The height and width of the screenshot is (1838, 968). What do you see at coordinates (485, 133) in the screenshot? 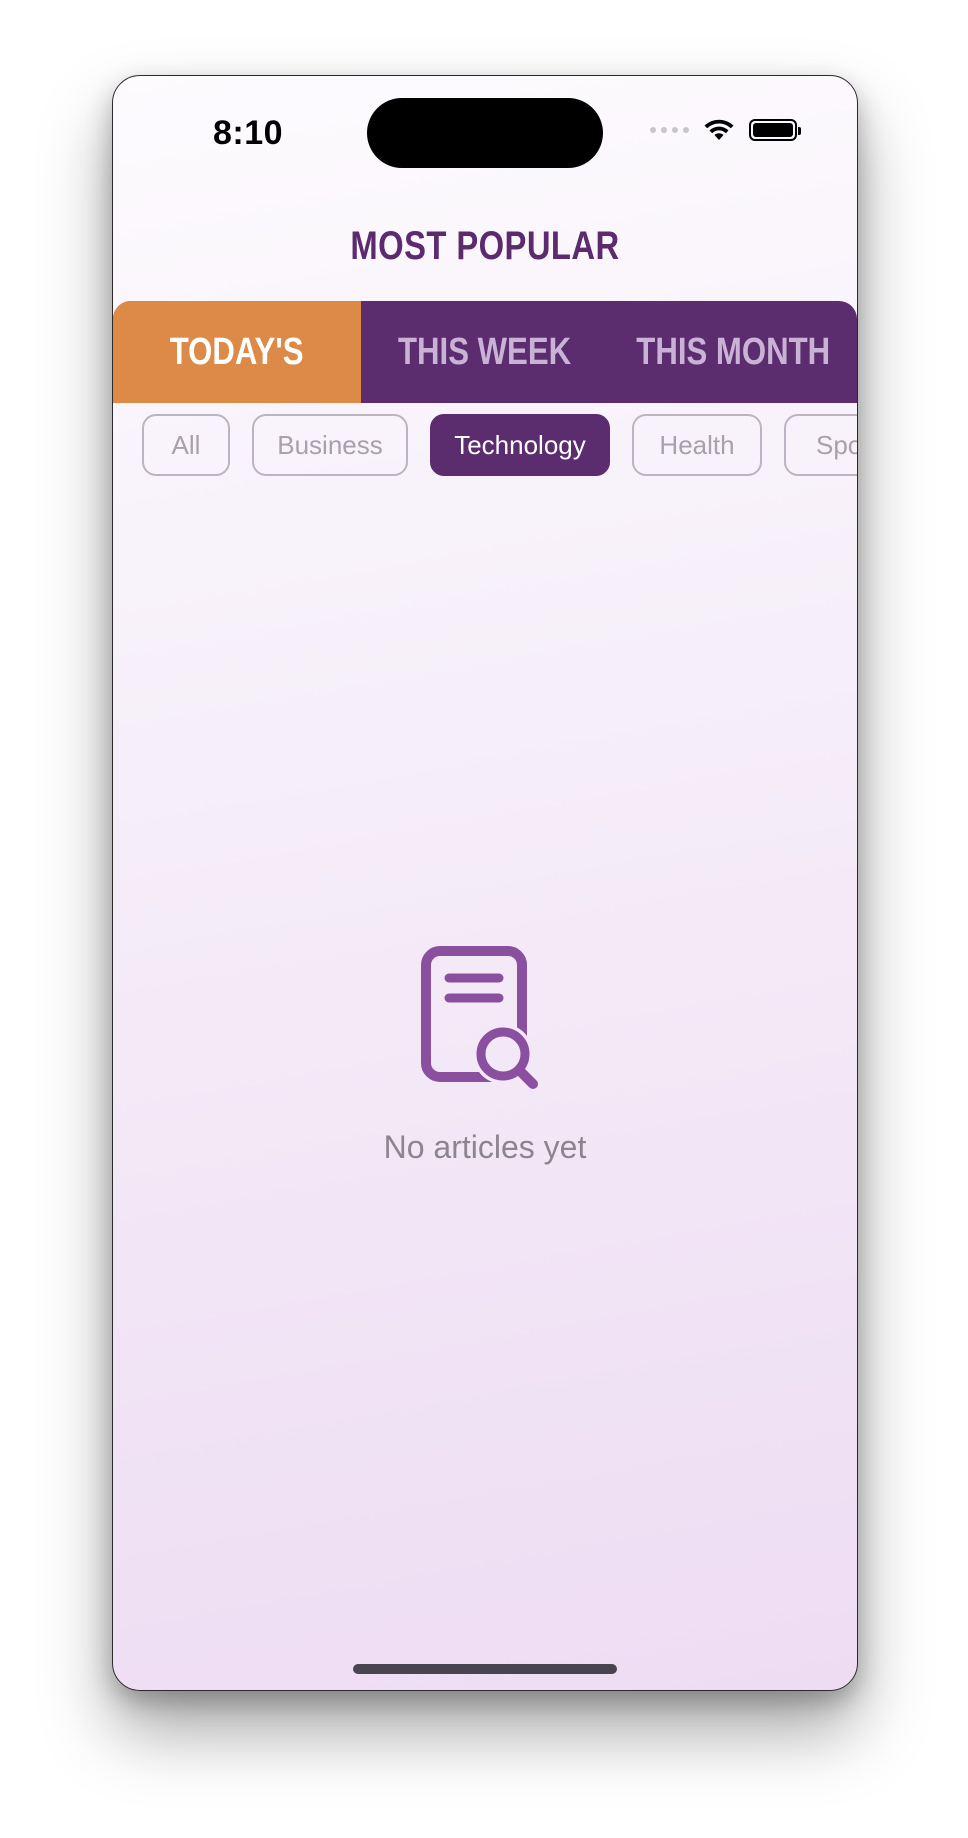
I see `dynamic-island` at bounding box center [485, 133].